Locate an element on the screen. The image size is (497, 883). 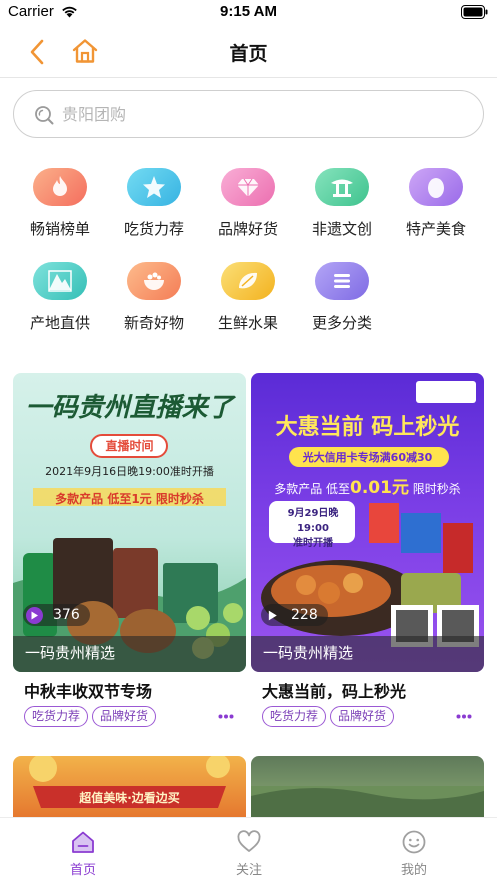
view-count-badge: 376 is located at coordinates (56, 615).